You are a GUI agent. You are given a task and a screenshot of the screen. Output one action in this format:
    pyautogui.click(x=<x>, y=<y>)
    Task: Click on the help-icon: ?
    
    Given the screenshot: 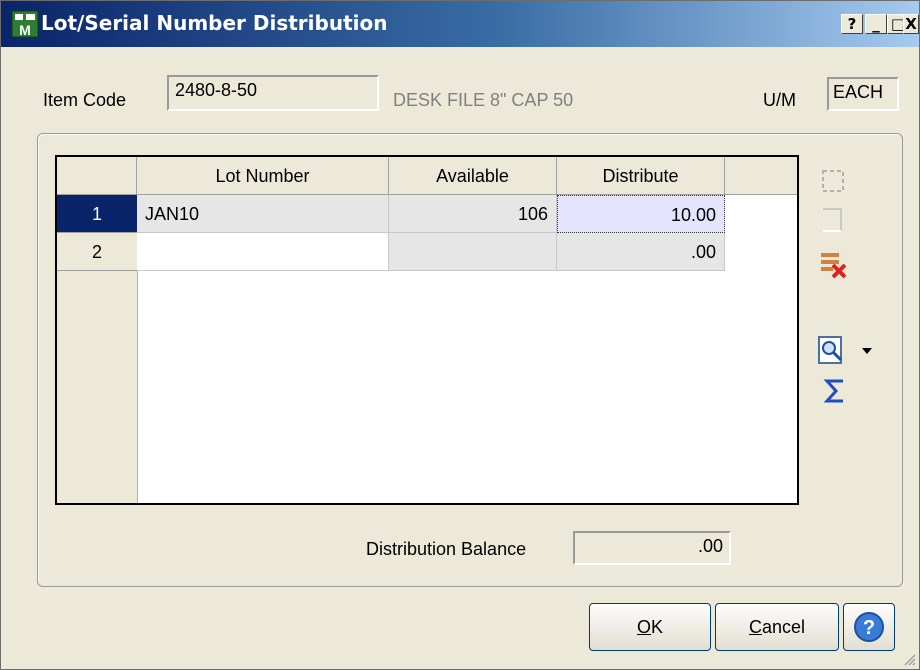 What is the action you would take?
    pyautogui.click(x=869, y=627)
    